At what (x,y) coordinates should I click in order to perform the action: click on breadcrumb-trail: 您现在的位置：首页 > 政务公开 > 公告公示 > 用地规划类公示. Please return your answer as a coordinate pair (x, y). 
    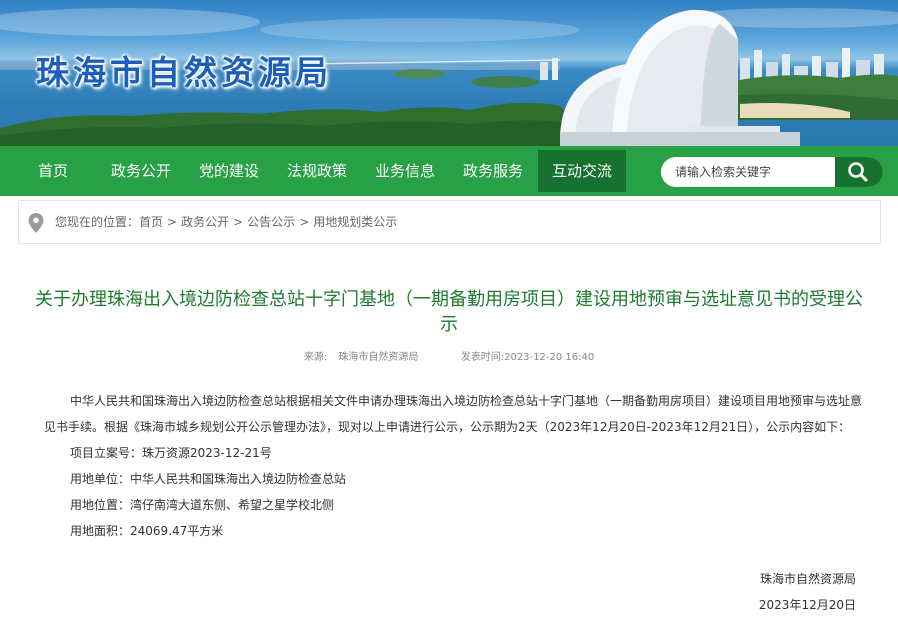
    Looking at the image, I should click on (226, 222).